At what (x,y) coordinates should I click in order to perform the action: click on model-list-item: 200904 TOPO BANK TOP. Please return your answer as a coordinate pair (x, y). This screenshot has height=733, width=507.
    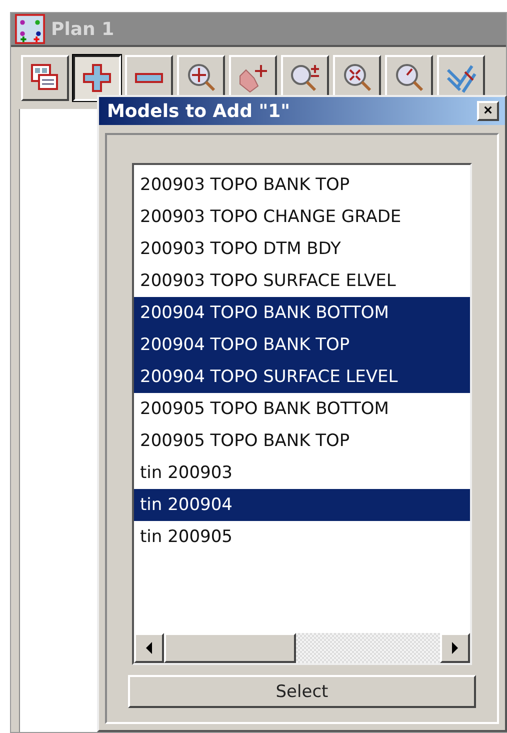
    Looking at the image, I should click on (302, 345).